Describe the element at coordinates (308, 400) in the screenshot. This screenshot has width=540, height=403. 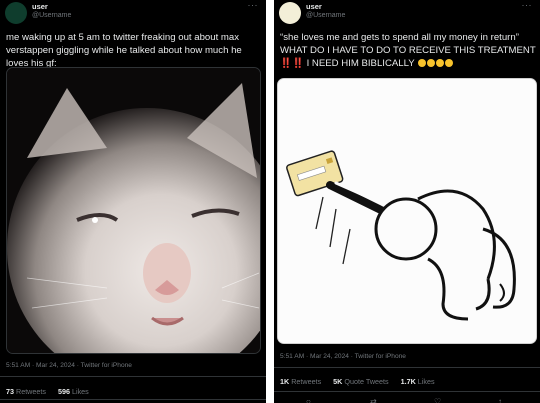
I see `reply-icon: ○` at that location.